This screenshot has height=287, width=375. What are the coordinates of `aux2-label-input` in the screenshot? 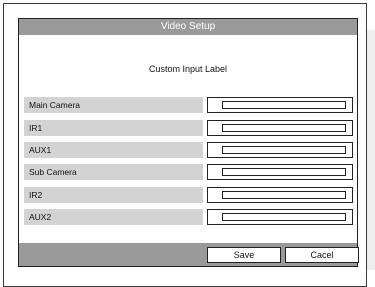 It's located at (284, 217).